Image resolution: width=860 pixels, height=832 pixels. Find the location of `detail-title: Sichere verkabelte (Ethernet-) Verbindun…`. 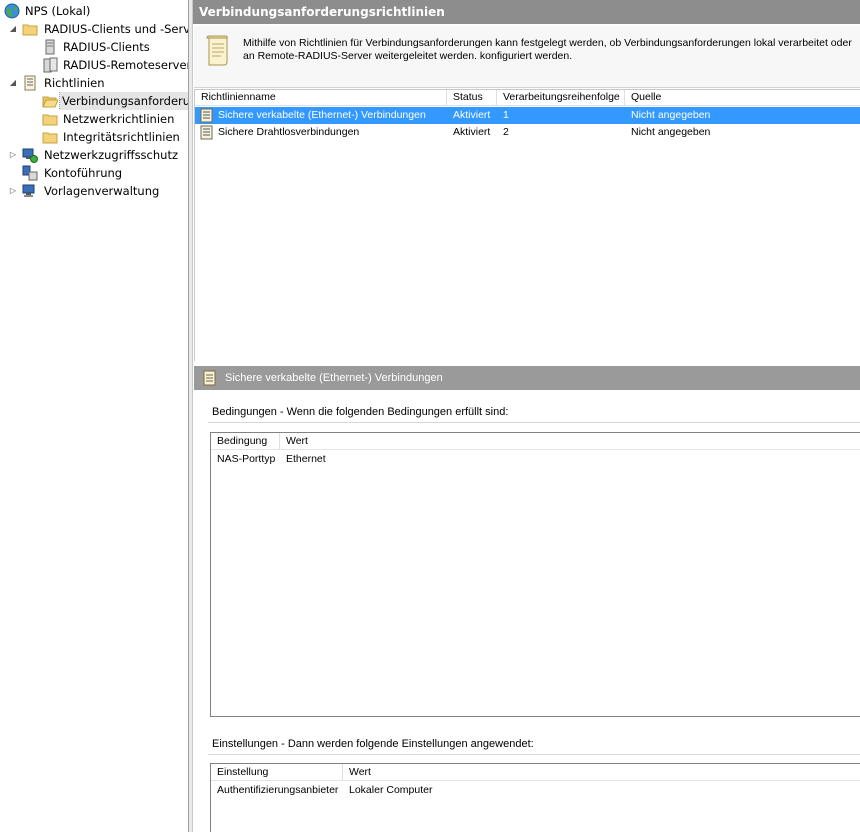

detail-title: Sichere verkabelte (Ethernet-) Verbindun… is located at coordinates (334, 378).